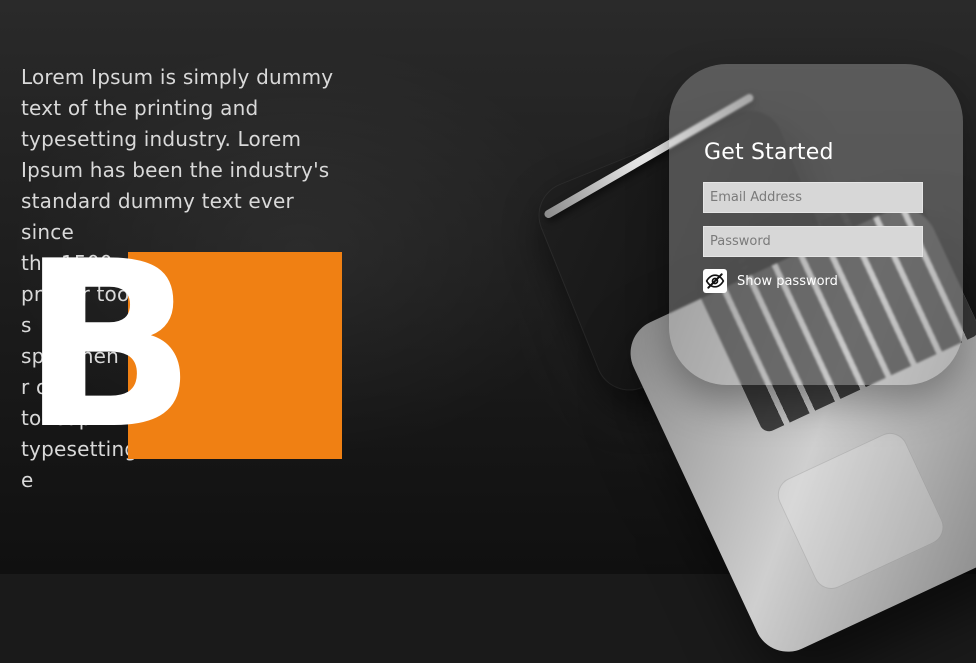 This screenshot has height=663, width=976. I want to click on show-password-label: Show password, so click(787, 281).